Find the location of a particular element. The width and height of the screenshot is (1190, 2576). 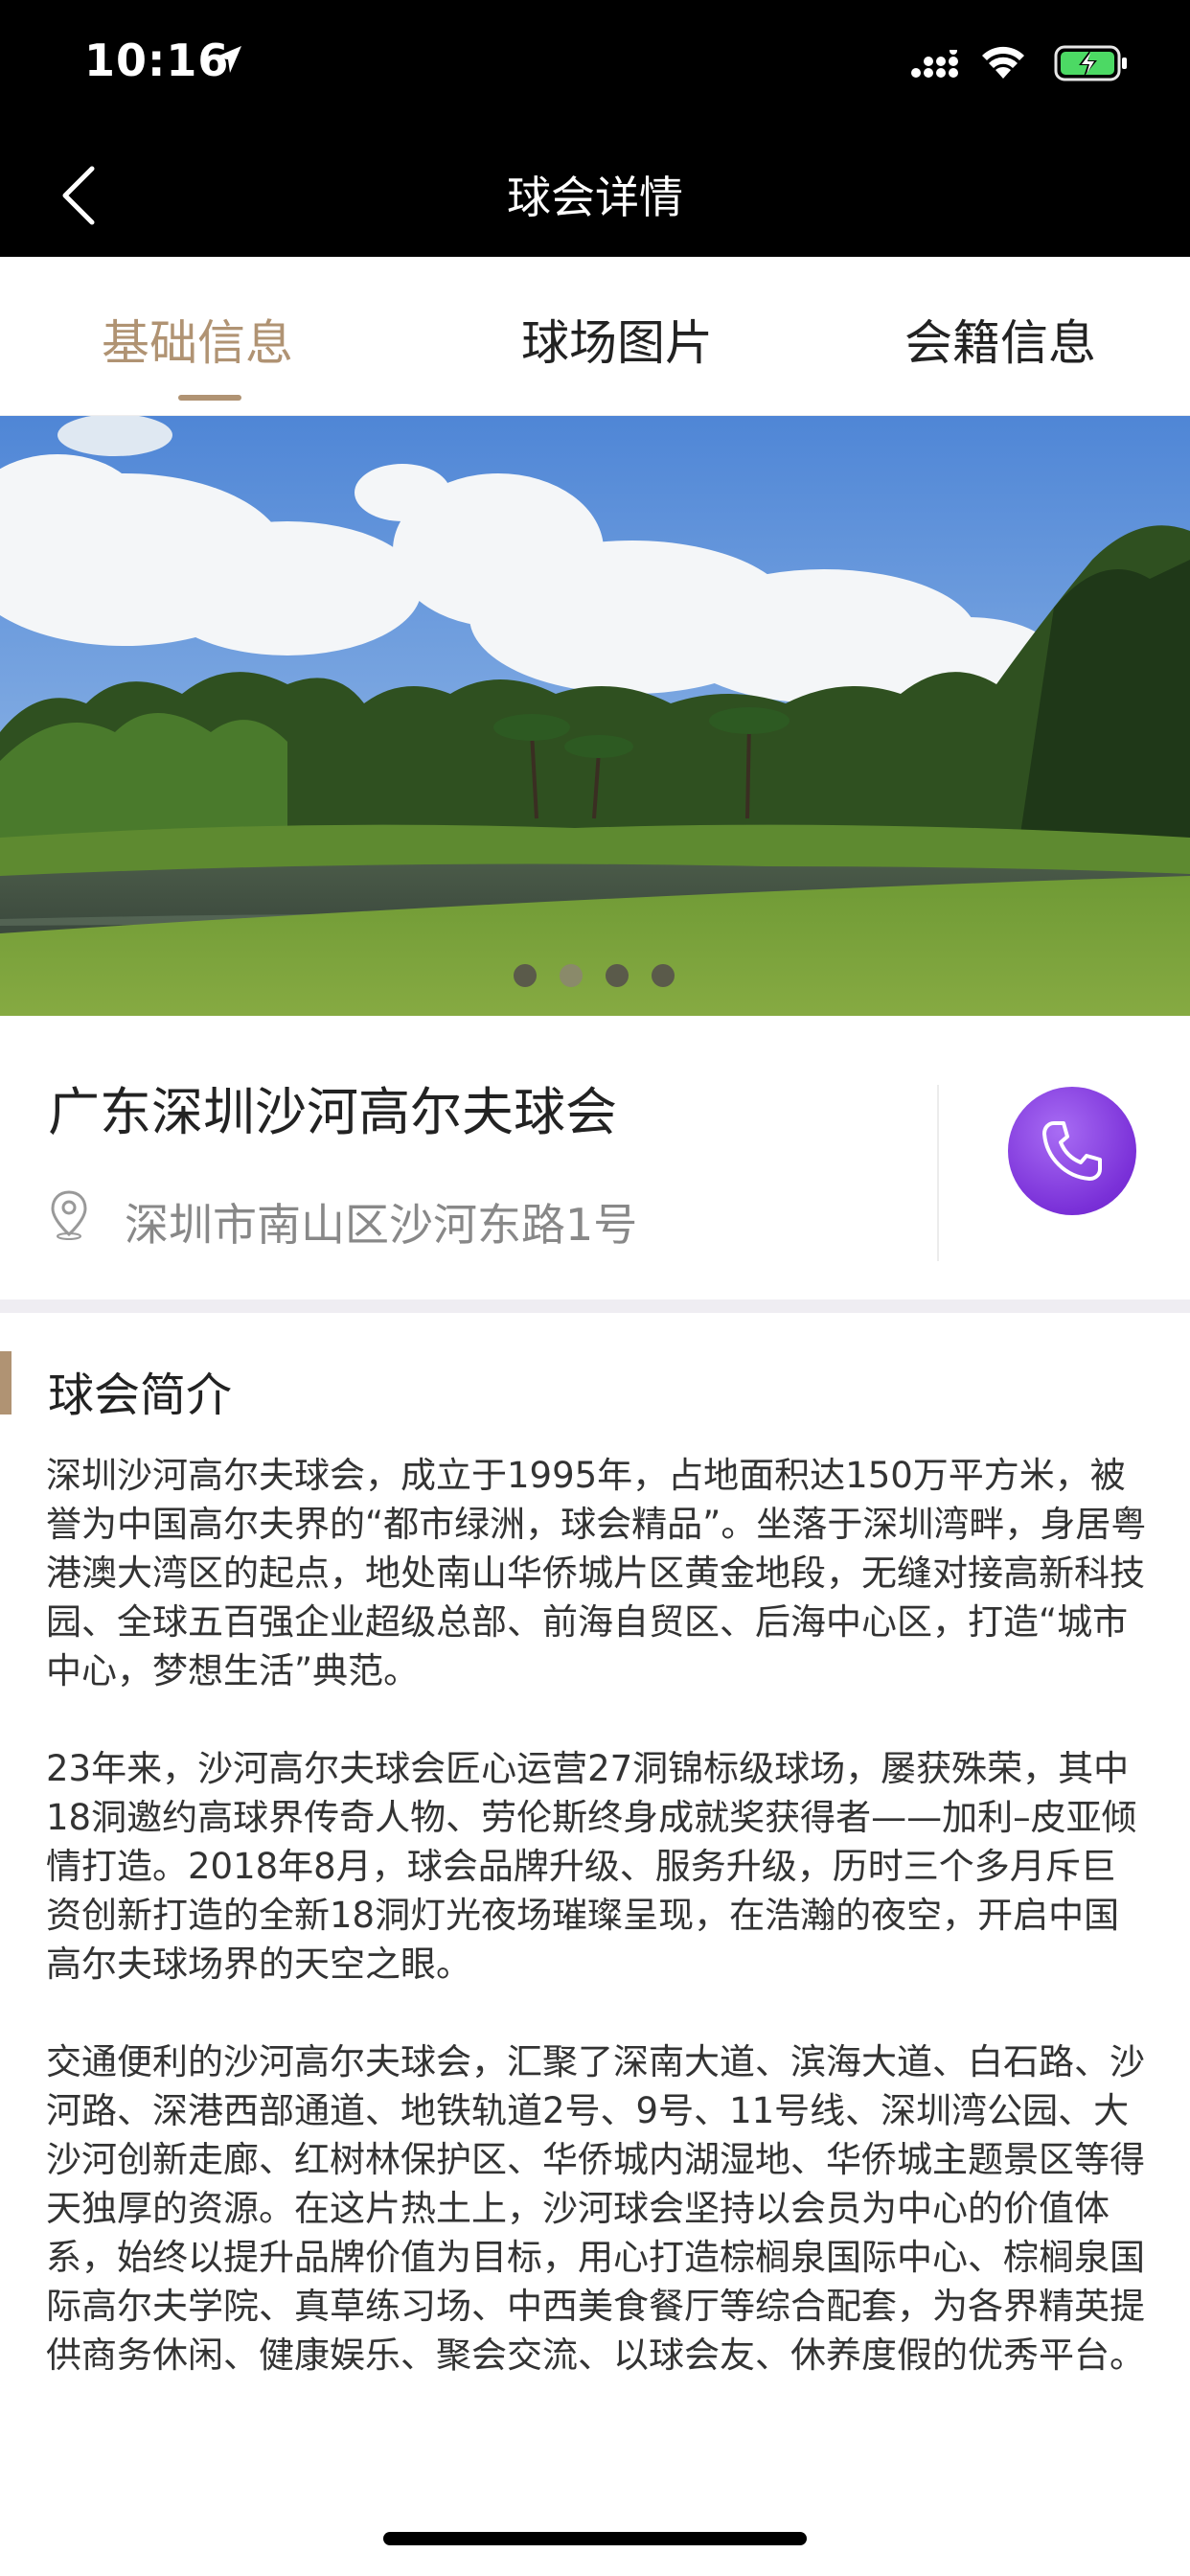

page-title: 球会详情 is located at coordinates (595, 197).